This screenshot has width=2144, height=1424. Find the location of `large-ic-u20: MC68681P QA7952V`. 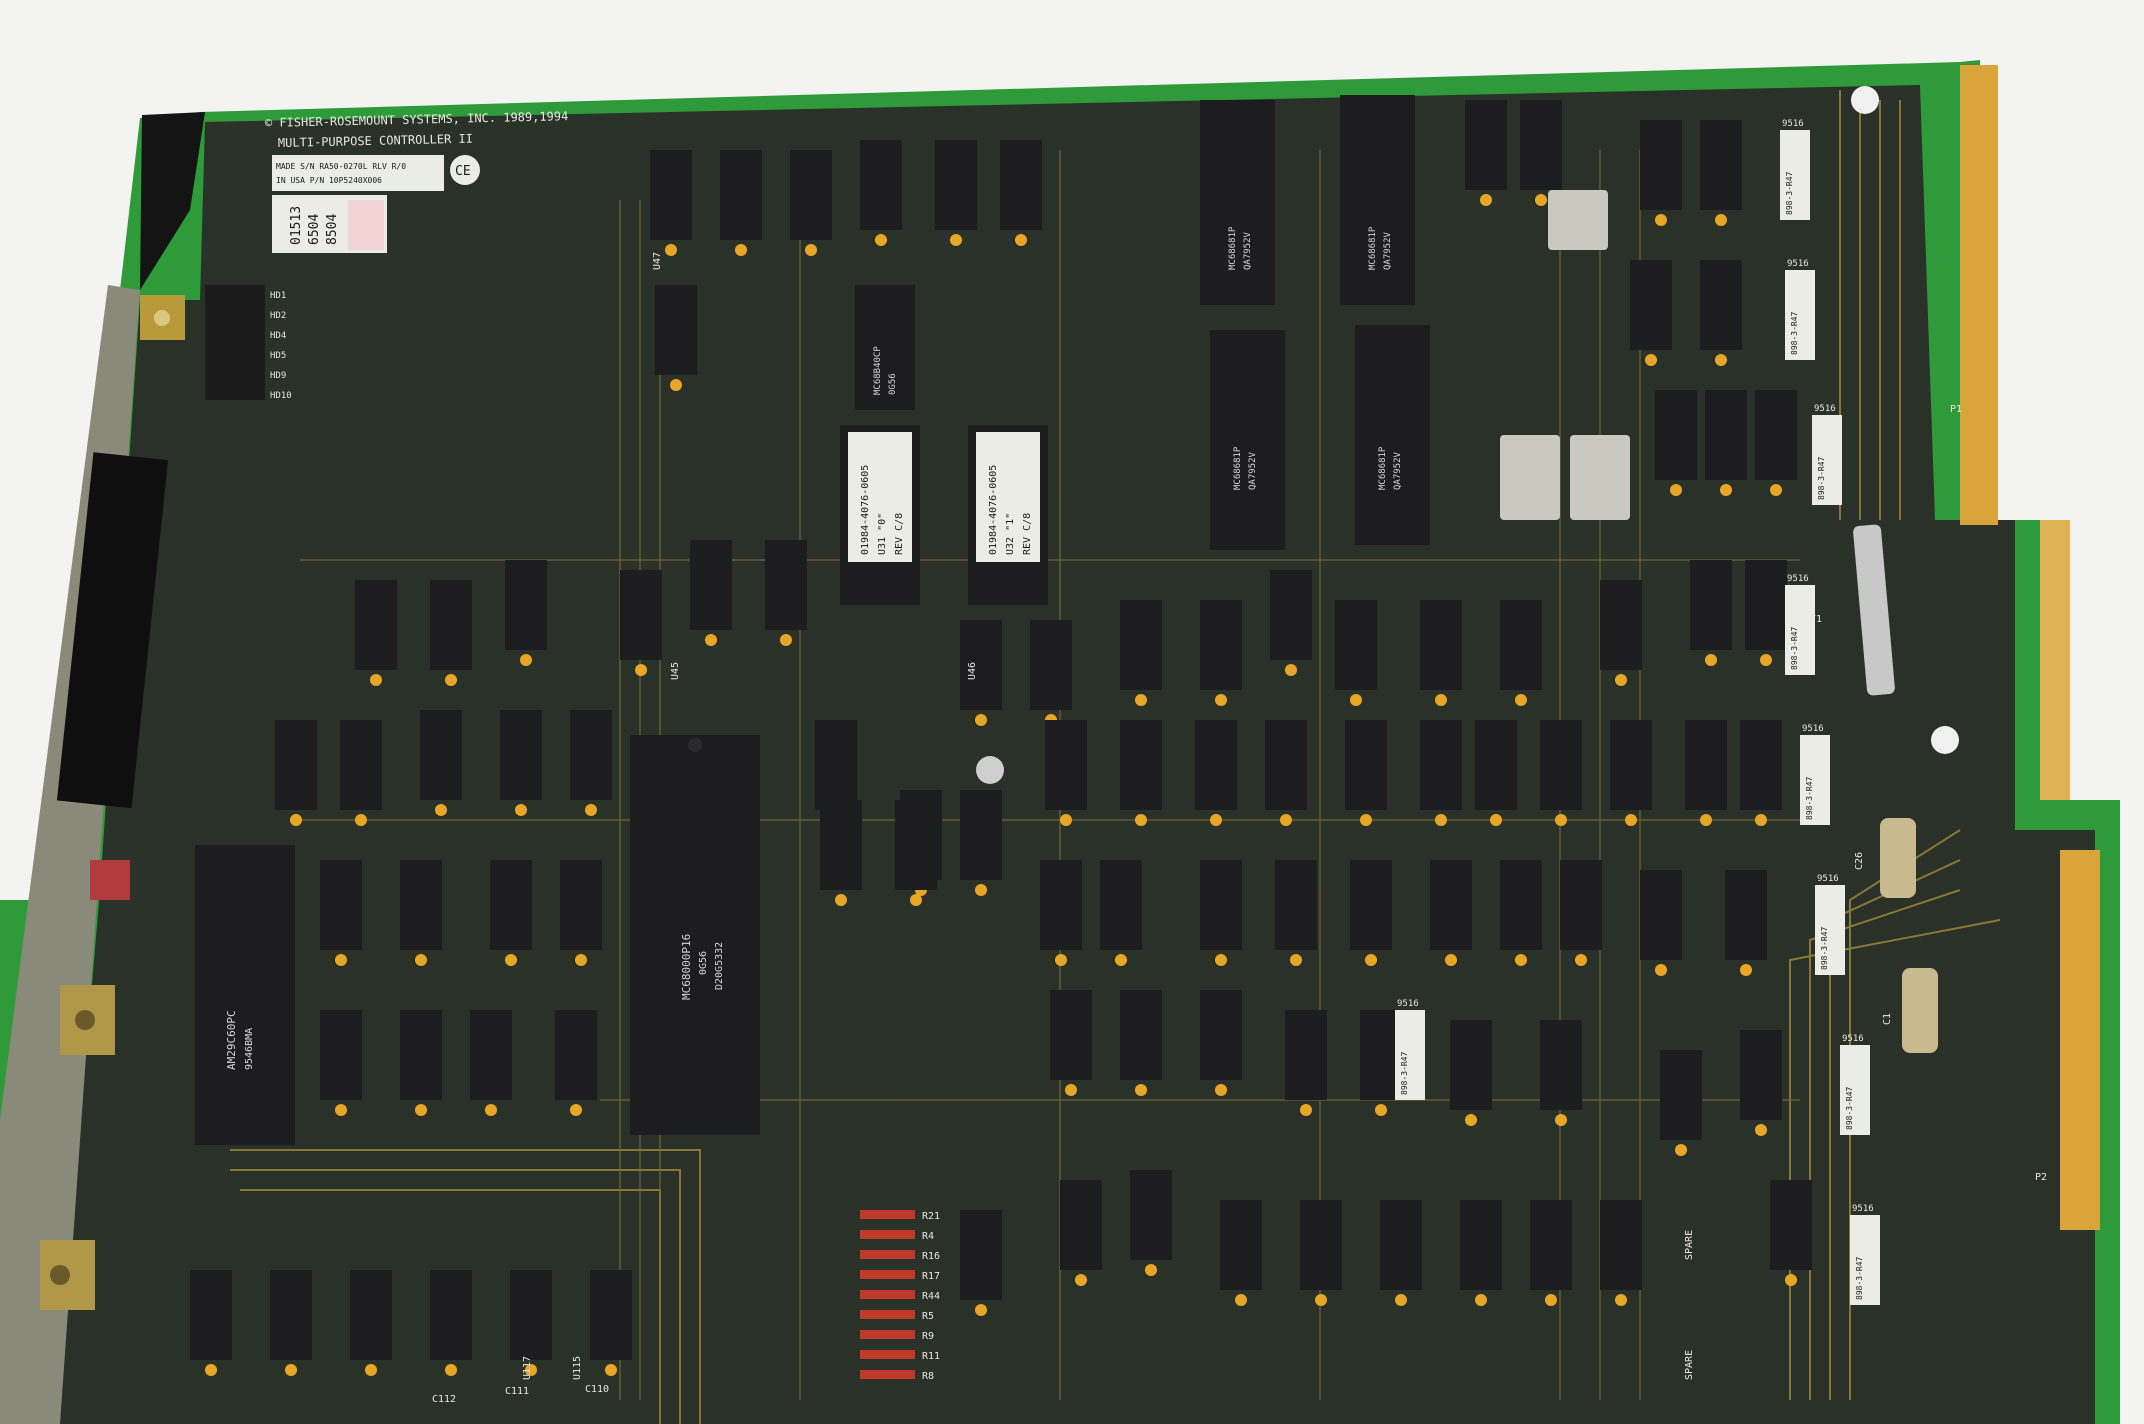

large-ic-u20: MC68681P QA7952V is located at coordinates (1247, 440).